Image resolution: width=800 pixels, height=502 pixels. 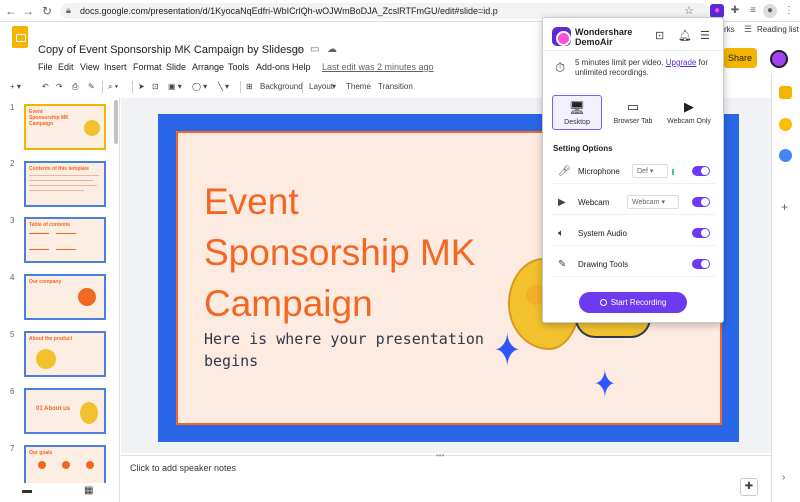 I want to click on background-button: Background, so click(x=281, y=87).